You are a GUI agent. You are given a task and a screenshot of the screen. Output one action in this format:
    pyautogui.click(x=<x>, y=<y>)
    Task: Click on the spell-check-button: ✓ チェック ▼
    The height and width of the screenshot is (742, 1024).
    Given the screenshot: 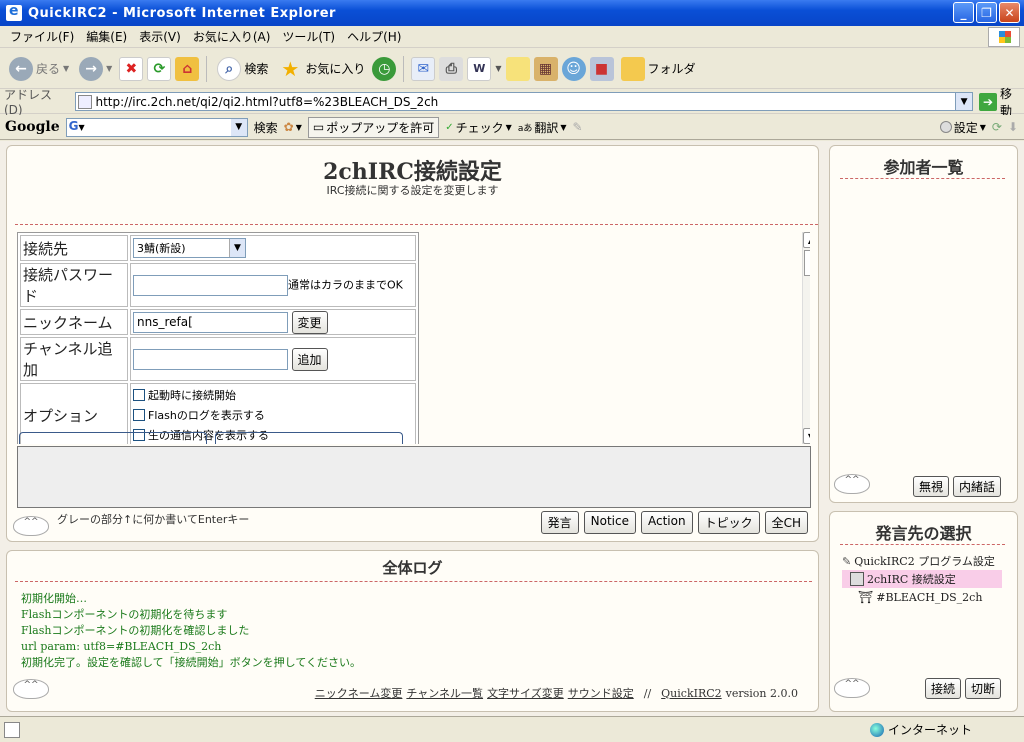 What is the action you would take?
    pyautogui.click(x=478, y=127)
    